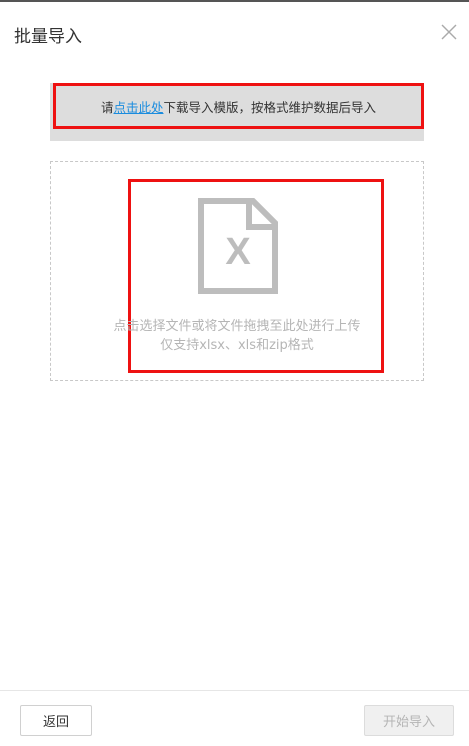 The height and width of the screenshot is (746, 469). I want to click on dropzone-hint-formats: 仅支持xlsx、xls和zip格式, so click(237, 345).